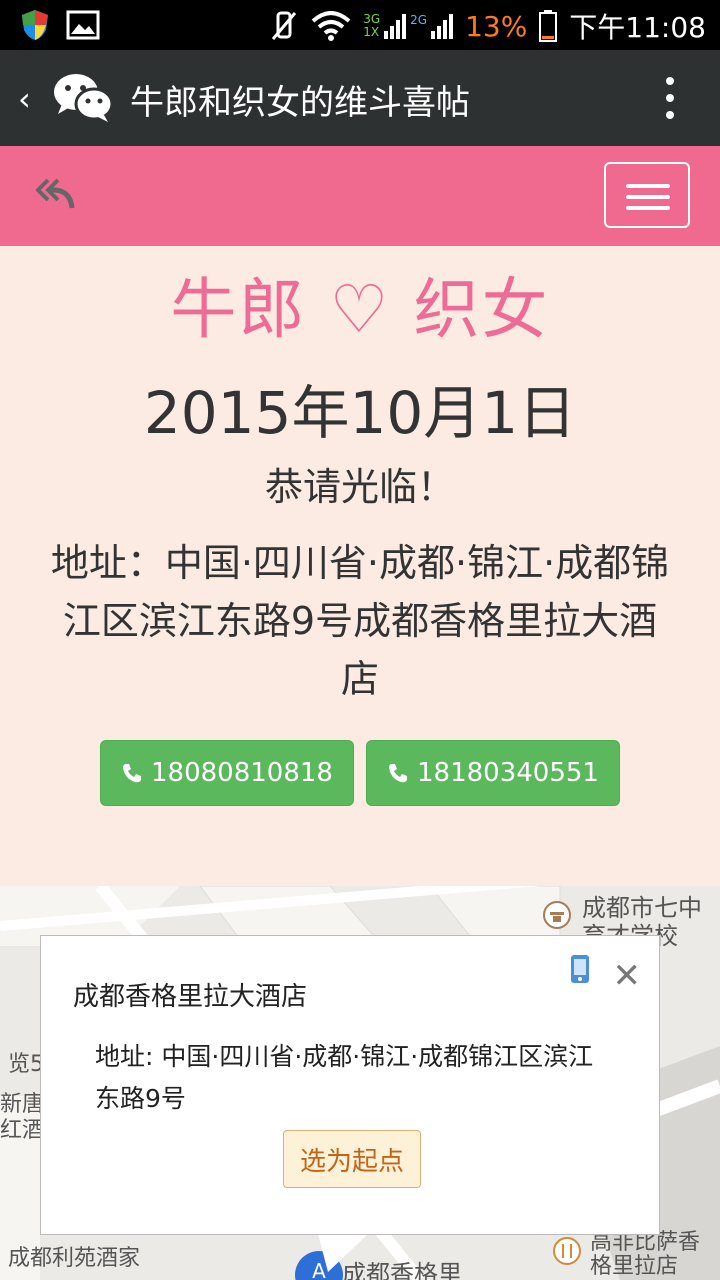 The width and height of the screenshot is (720, 1280). Describe the element at coordinates (331, 26) in the screenshot. I see `wifi-icon` at that location.